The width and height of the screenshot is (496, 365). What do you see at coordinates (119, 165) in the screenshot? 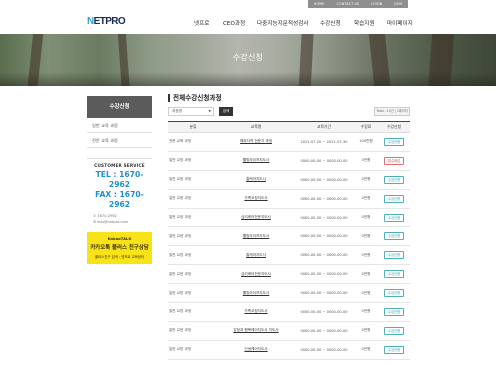
I see `cs-title: CUSTOMER SERVICE` at bounding box center [119, 165].